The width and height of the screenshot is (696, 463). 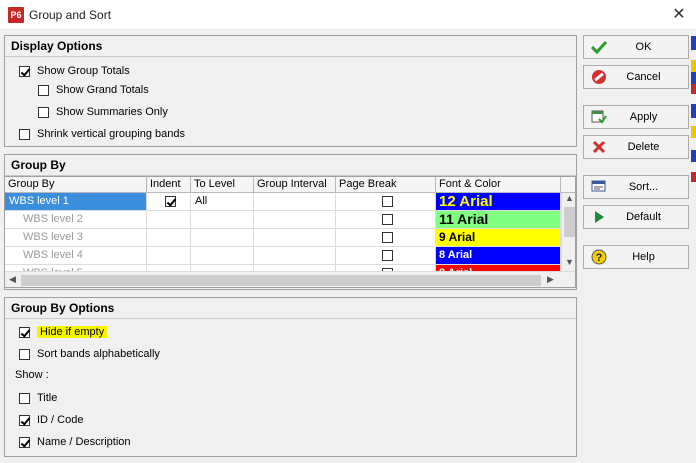 I want to click on close-icon: ✕, so click(x=679, y=15).